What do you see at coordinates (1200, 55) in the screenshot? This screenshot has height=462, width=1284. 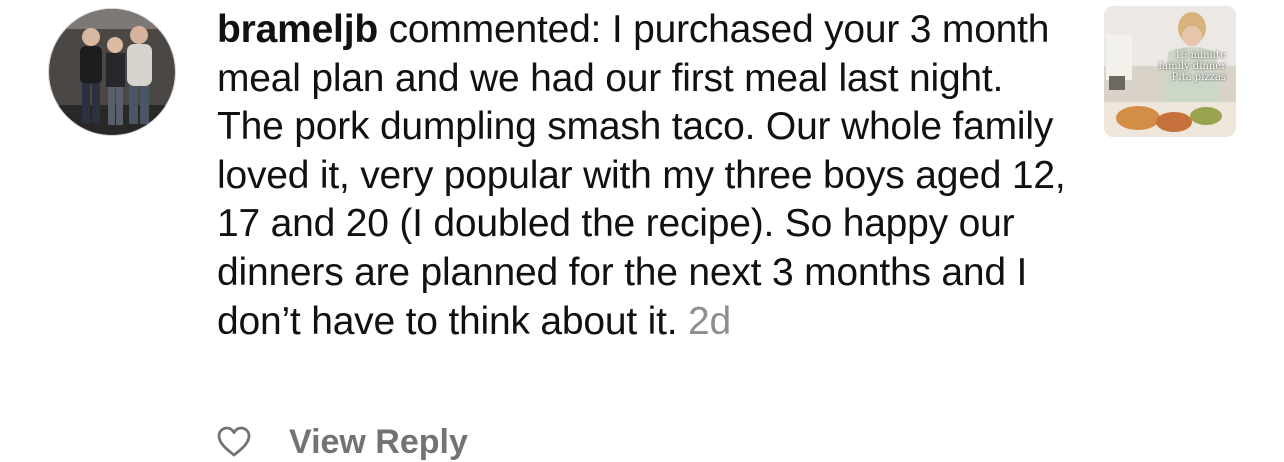 I see `thumbnail-caption-line1: 15 minute` at bounding box center [1200, 55].